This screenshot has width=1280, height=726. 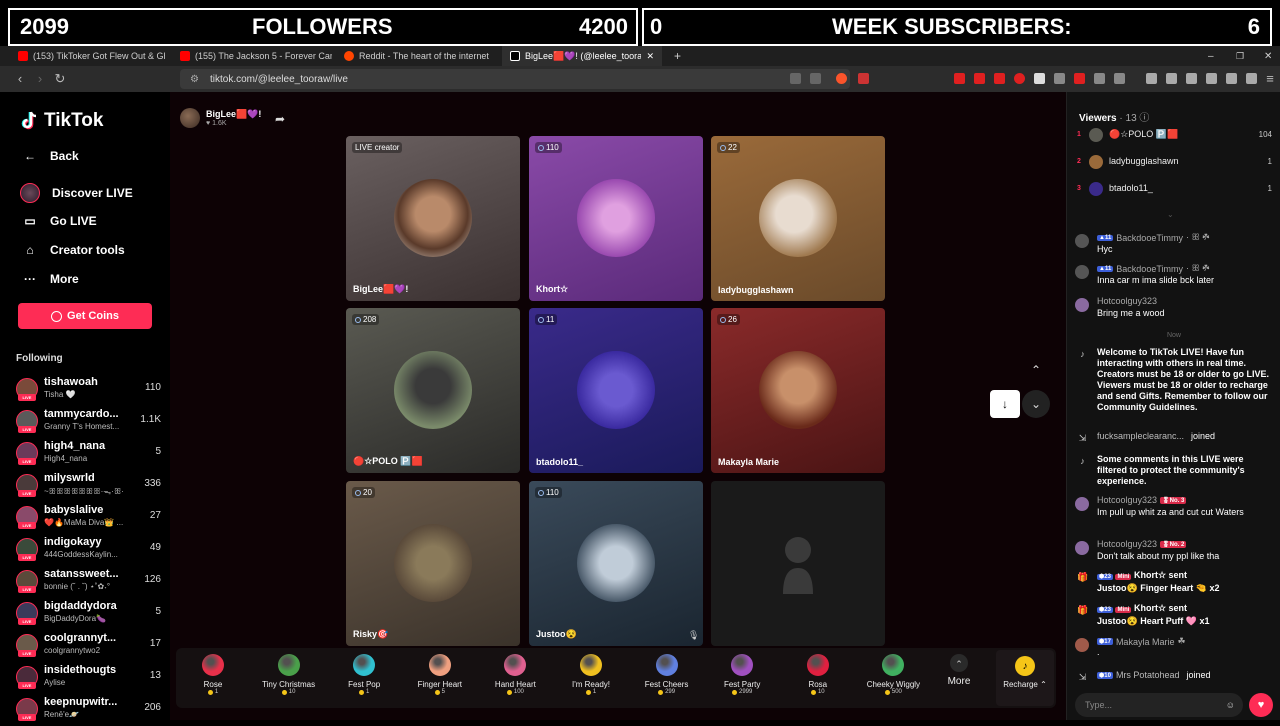 What do you see at coordinates (280, 119) in the screenshot?
I see `share-arrow-icon: ➦` at bounding box center [280, 119].